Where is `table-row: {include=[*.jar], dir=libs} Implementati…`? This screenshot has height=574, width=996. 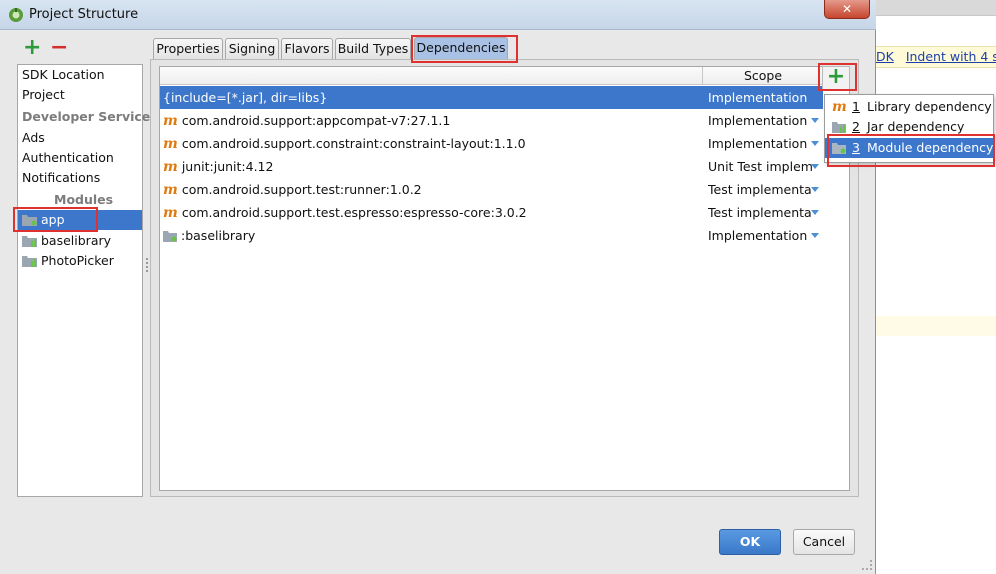
table-row: {include=[*.jar], dir=libs} Implementati… is located at coordinates (491, 97).